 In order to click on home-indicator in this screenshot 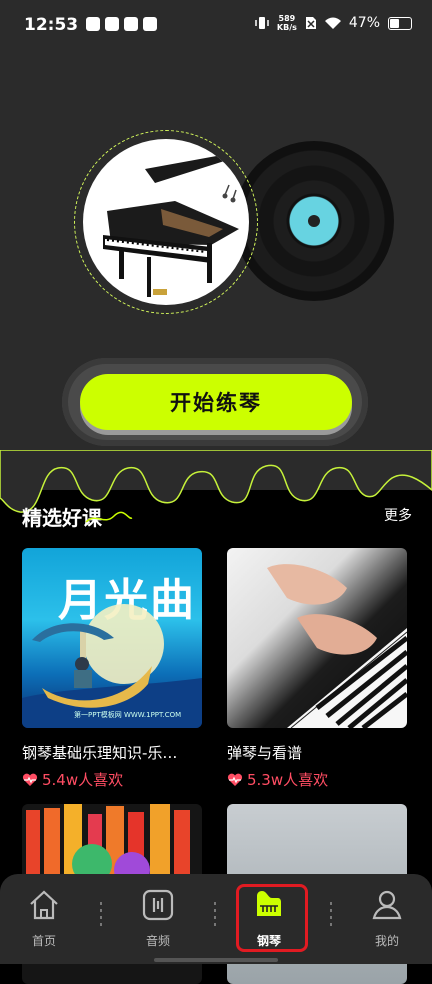, I will do `click(216, 960)`.